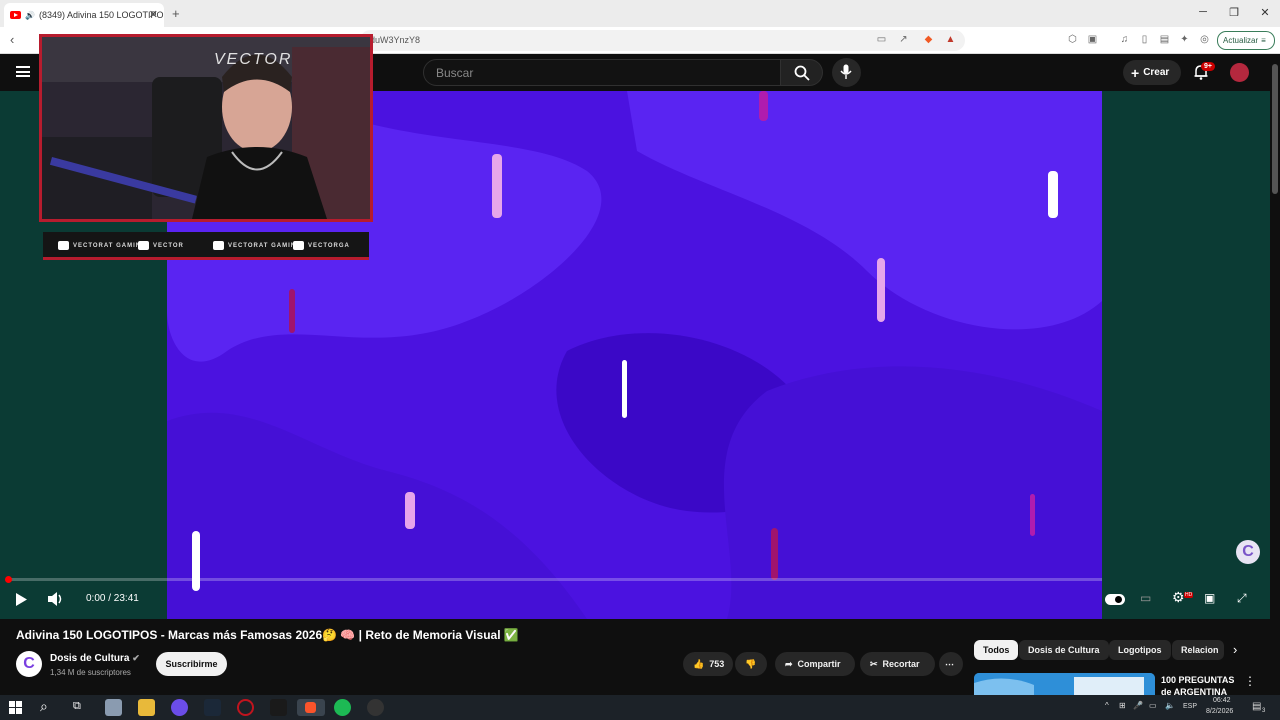 This screenshot has width=1280, height=720. I want to click on subtitles-icon: ▭, so click(1145, 598).